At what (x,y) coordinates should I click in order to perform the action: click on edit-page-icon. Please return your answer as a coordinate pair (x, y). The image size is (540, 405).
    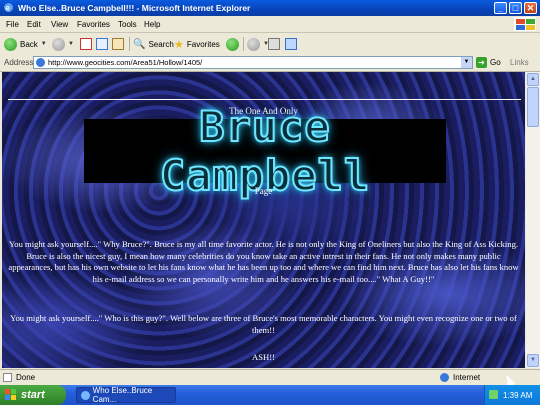
    Looking at the image, I should click on (291, 44).